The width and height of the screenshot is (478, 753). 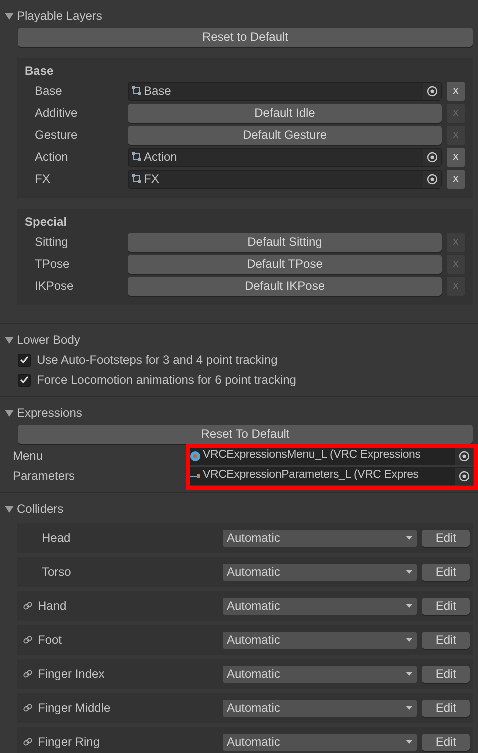 What do you see at coordinates (245, 37) in the screenshot?
I see `reset-button: Reset to Default` at bounding box center [245, 37].